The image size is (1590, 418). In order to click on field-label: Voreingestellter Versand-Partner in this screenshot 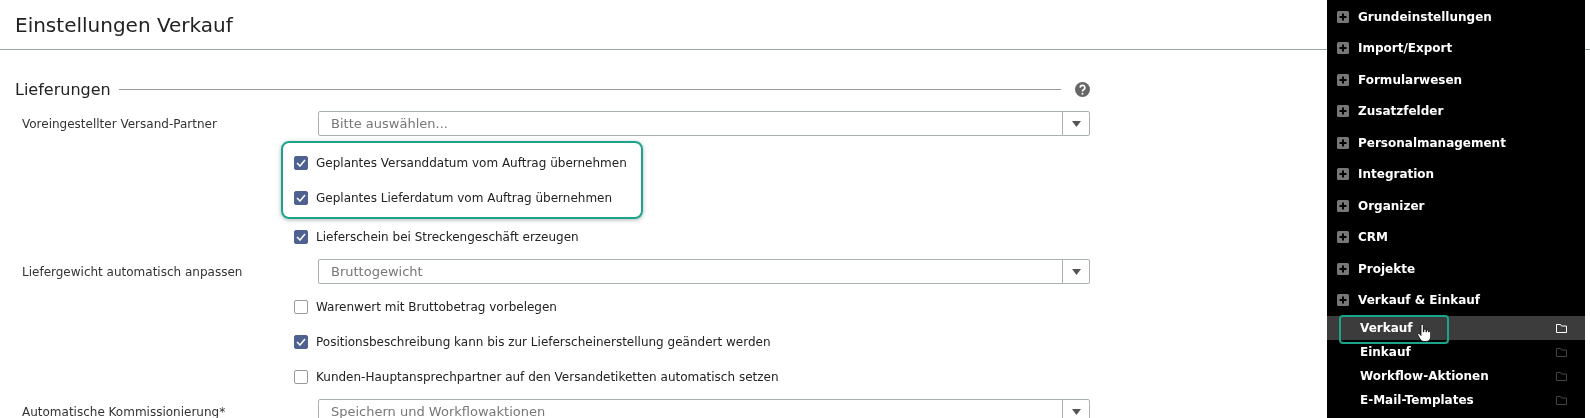, I will do `click(119, 123)`.